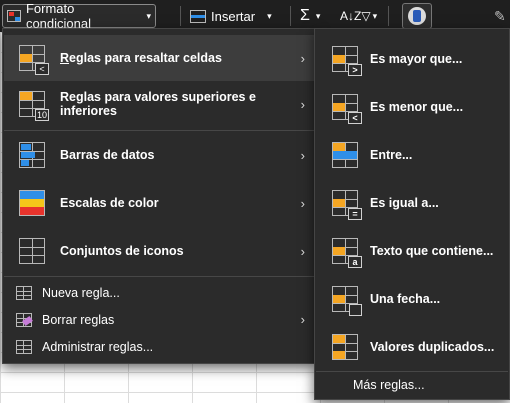  I want to click on sort-filter-button: A↓Z▽ ▾, so click(358, 16).